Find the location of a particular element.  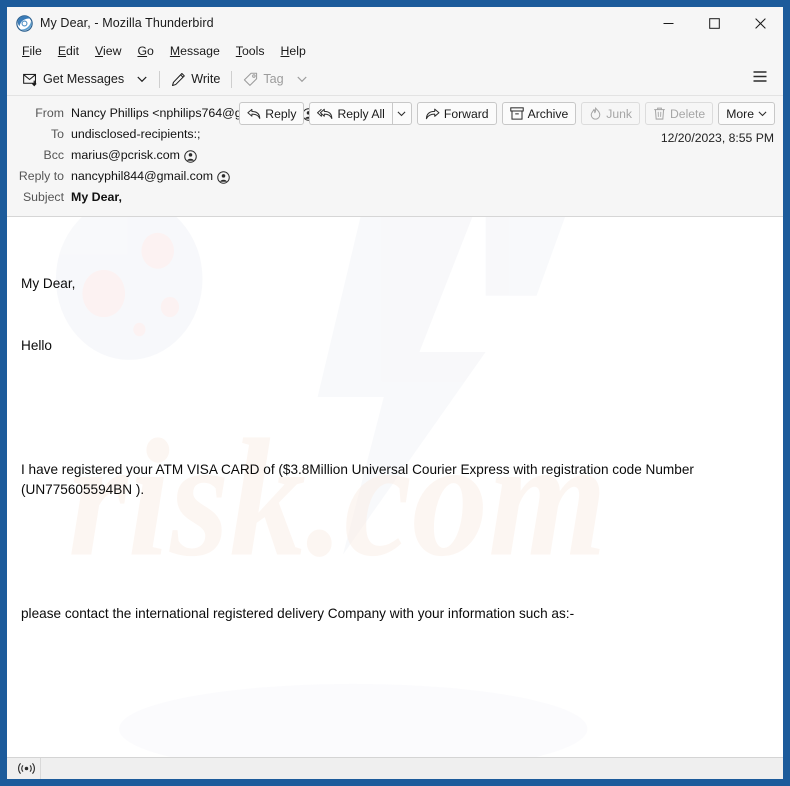

status-bar is located at coordinates (395, 768).